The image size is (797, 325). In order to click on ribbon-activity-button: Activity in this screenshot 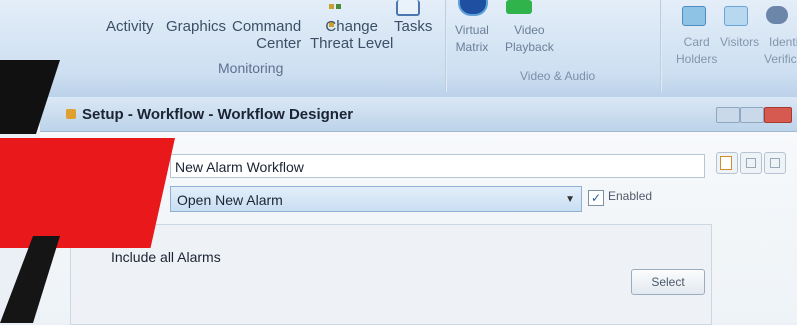, I will do `click(130, 26)`.